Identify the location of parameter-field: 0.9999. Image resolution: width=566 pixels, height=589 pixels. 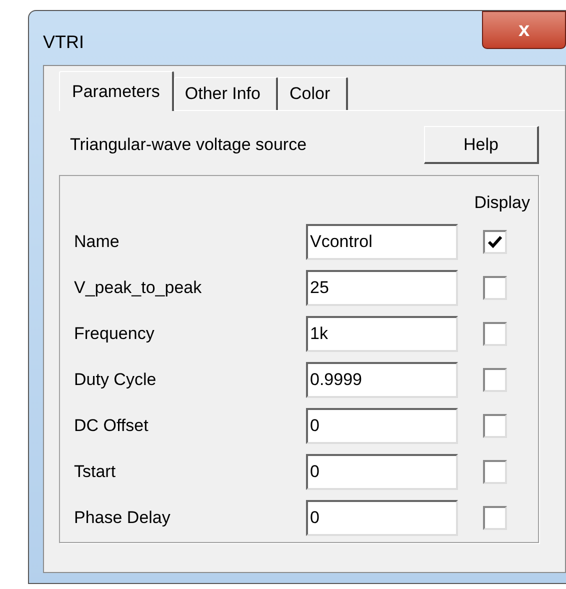
(382, 380).